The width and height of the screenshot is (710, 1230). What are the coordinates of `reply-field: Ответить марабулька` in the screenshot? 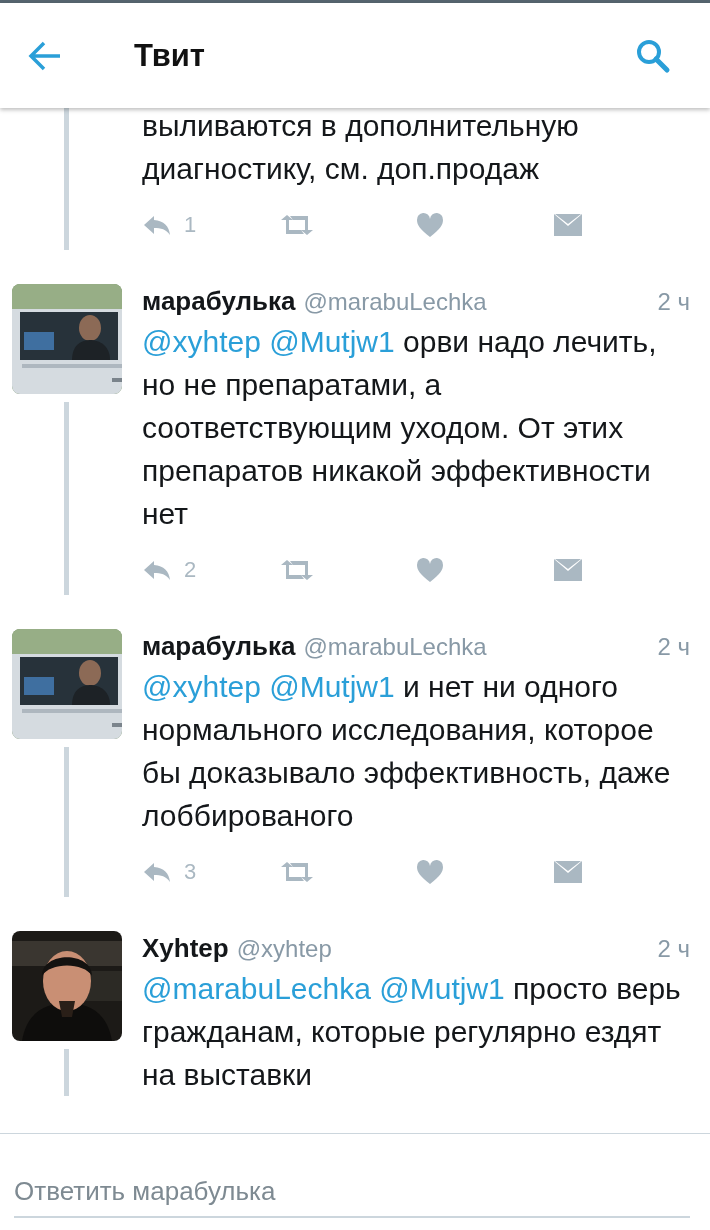 It's located at (352, 1192).